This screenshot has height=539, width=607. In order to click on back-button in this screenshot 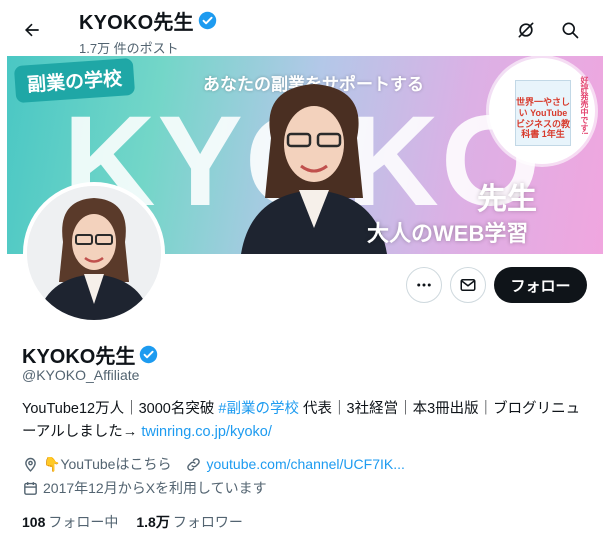, I will do `click(32, 30)`.